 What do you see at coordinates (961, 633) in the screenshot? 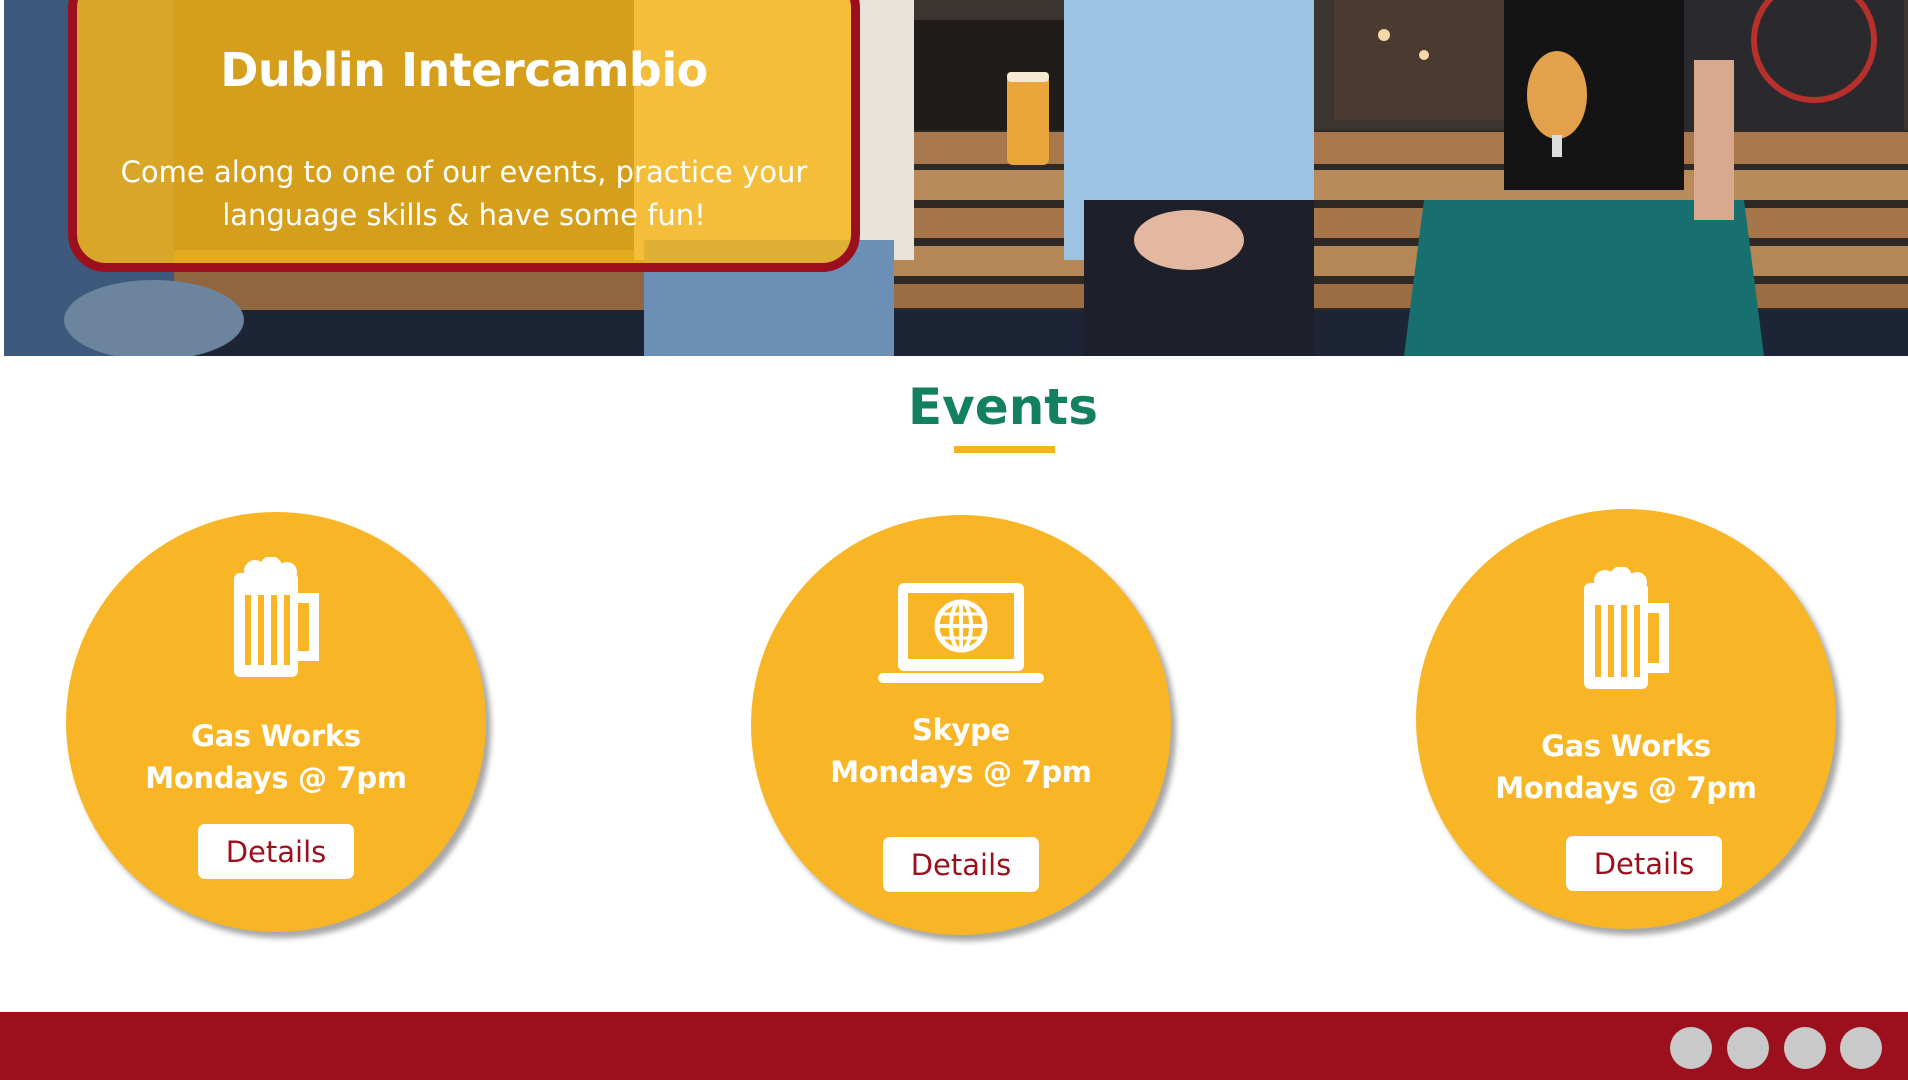
I see `laptop-globe-icon` at bounding box center [961, 633].